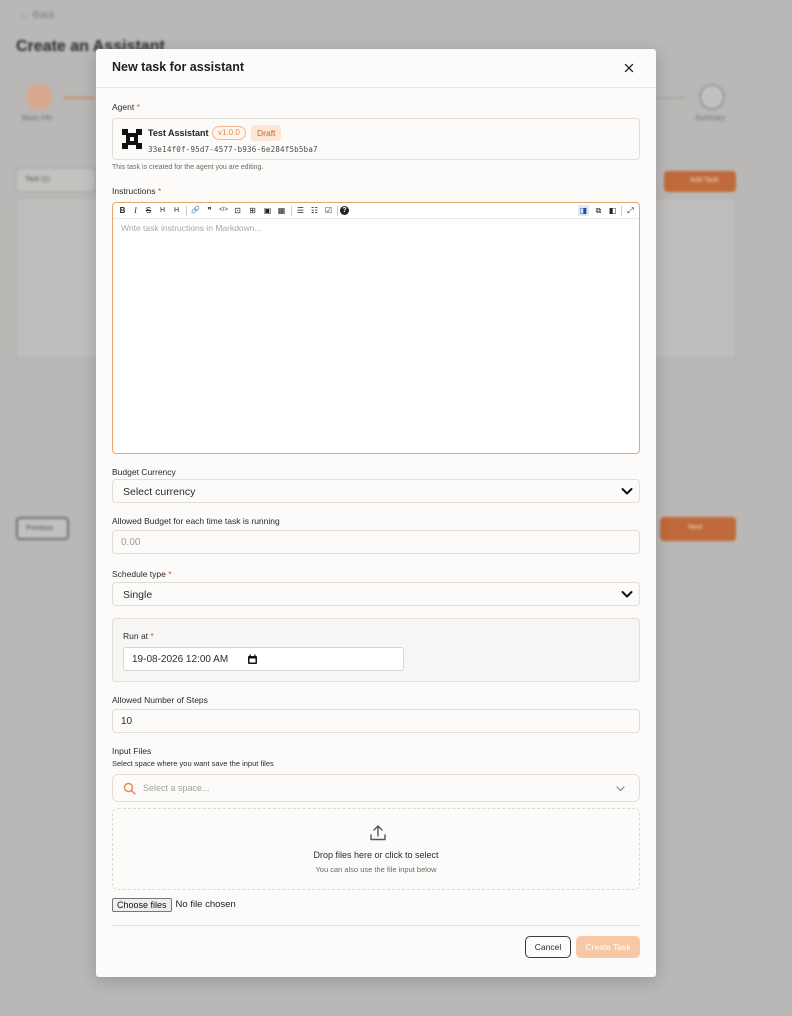 The width and height of the screenshot is (792, 1016). Describe the element at coordinates (135, 210) in the screenshot. I see `italic-button: I` at that location.